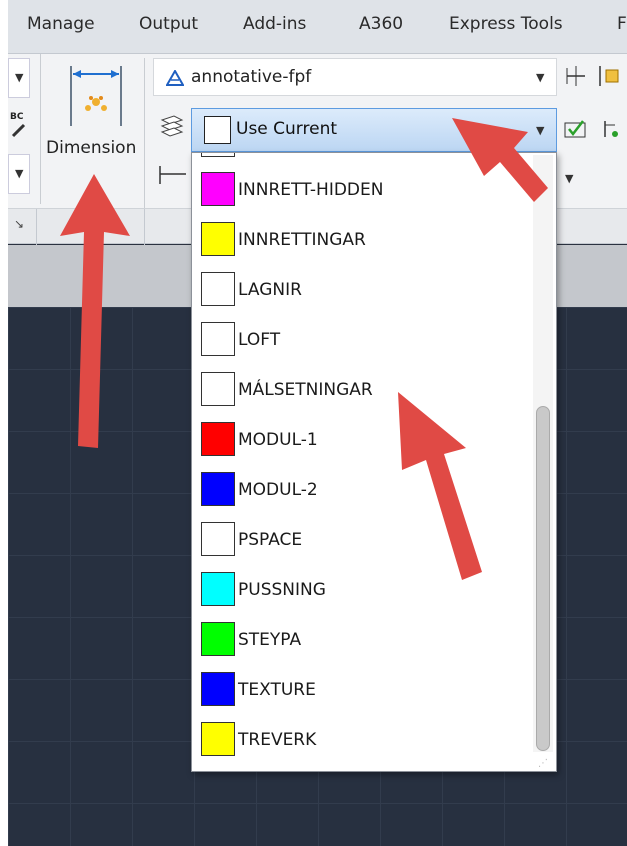 This screenshot has height=846, width=627. Describe the element at coordinates (274, 24) in the screenshot. I see `menu-add-ins: Add-ins` at that location.